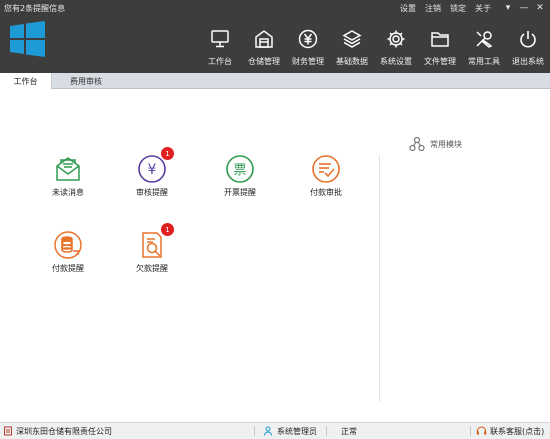 This screenshot has width=550, height=439. I want to click on connection-status: 正常, so click(349, 431).